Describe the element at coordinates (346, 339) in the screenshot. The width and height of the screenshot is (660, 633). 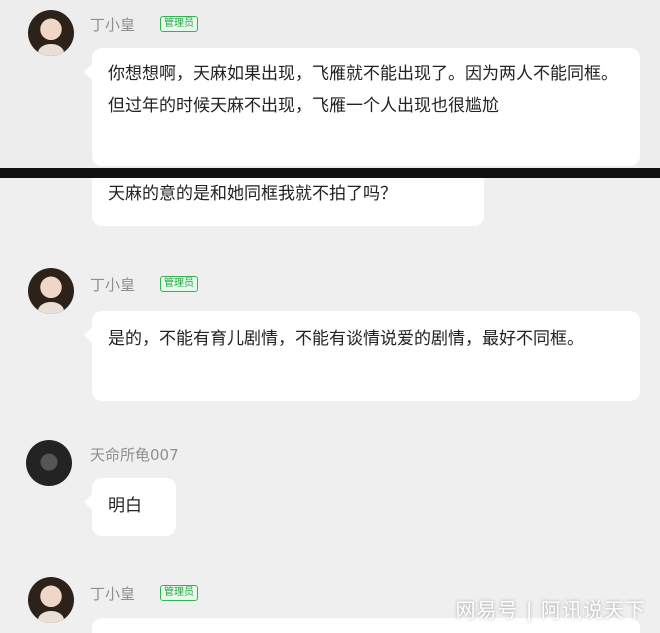
I see `message-text: 是的，不能有育儿剧情，不能有谈情说爱的剧情，最好不同框。` at that location.